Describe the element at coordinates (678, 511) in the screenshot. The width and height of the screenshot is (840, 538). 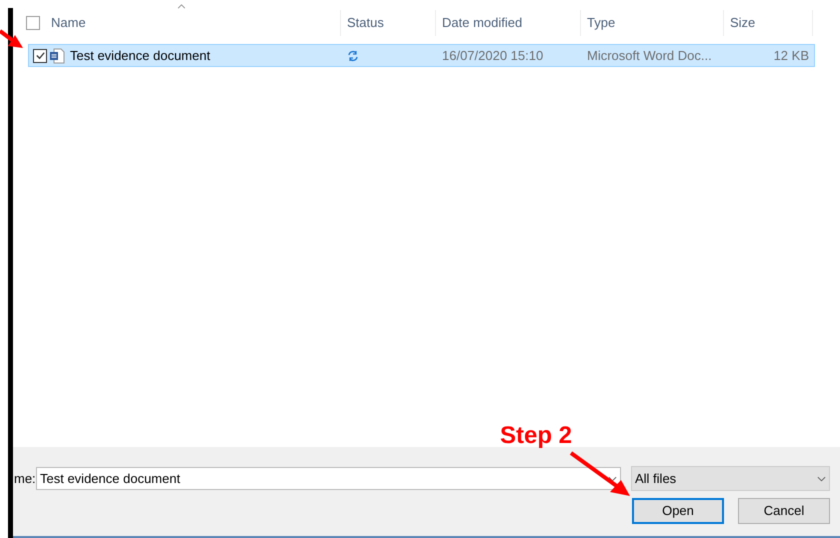
I see `dialog-button: Open` at that location.